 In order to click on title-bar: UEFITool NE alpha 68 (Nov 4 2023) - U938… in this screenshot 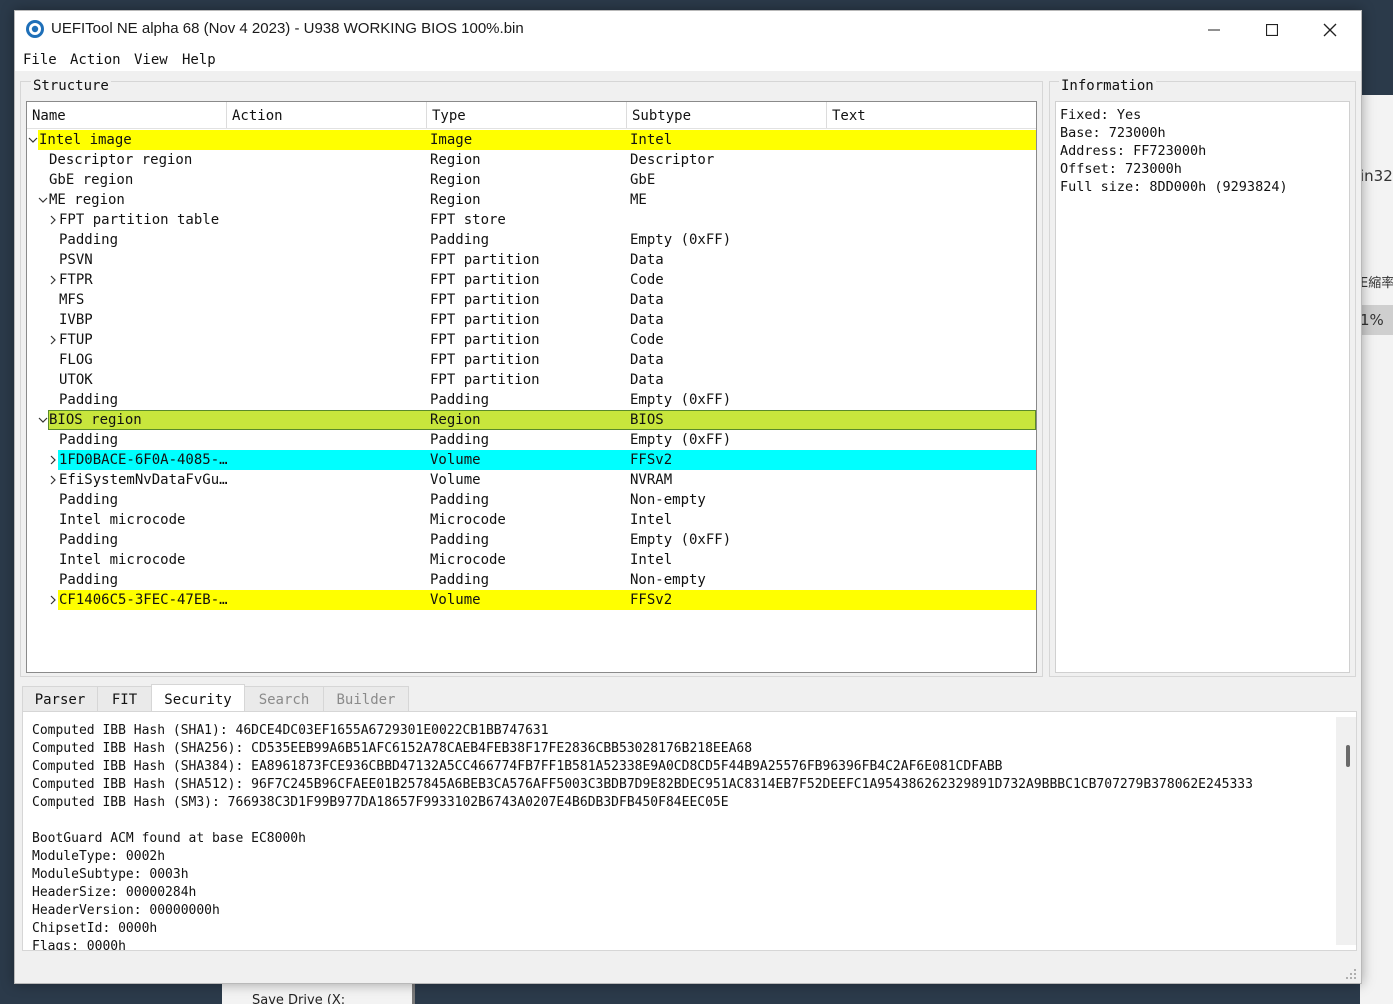, I will do `click(688, 30)`.